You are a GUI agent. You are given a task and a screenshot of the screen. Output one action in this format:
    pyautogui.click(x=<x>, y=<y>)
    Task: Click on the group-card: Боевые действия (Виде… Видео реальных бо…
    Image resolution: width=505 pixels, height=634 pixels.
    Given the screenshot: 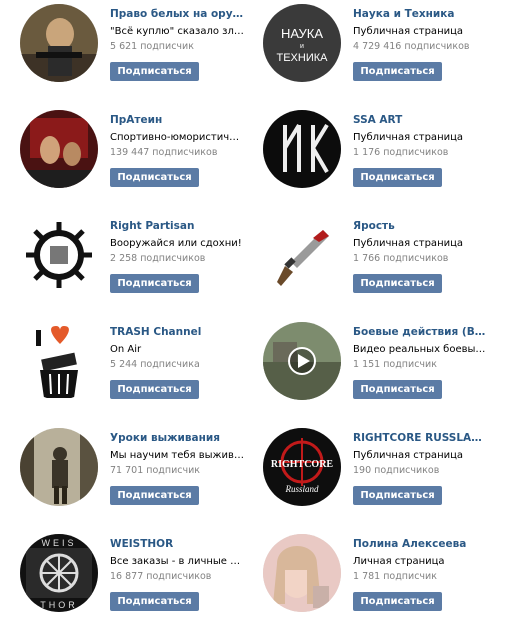 What is the action you would take?
    pyautogui.click(x=365, y=372)
    